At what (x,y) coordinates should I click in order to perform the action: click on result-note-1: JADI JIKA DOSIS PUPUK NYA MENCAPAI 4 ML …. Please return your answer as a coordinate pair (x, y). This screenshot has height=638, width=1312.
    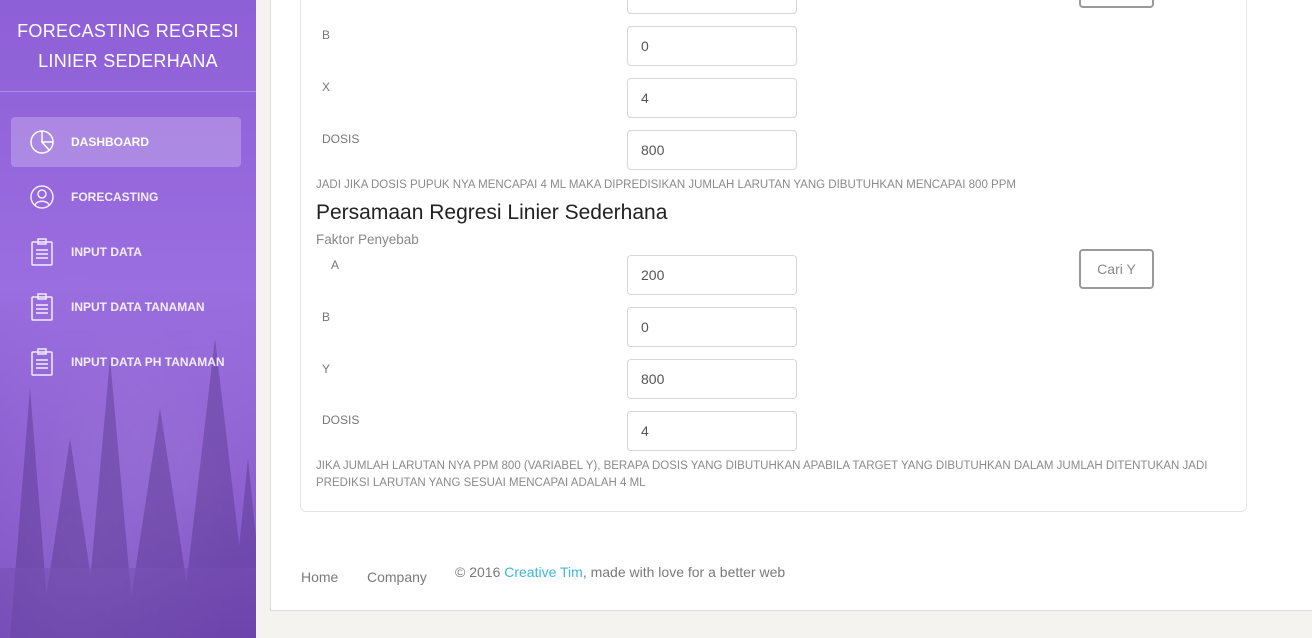
    Looking at the image, I should click on (666, 185).